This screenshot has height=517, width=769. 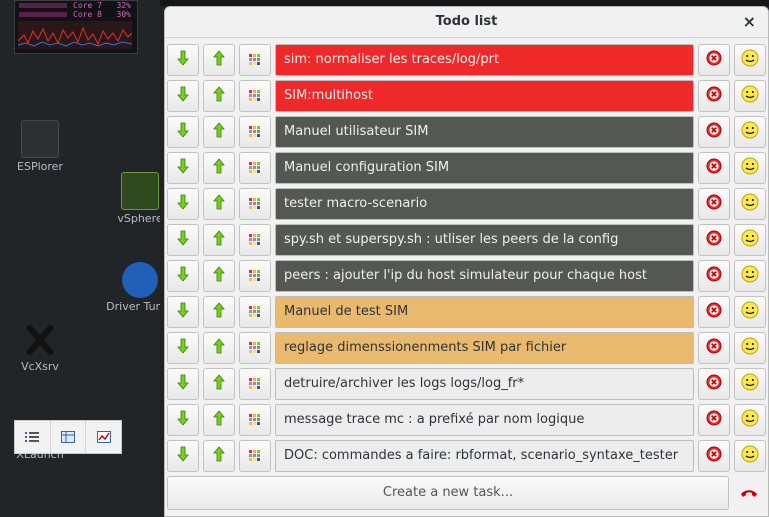 I want to click on hang-up-button, so click(x=749, y=493).